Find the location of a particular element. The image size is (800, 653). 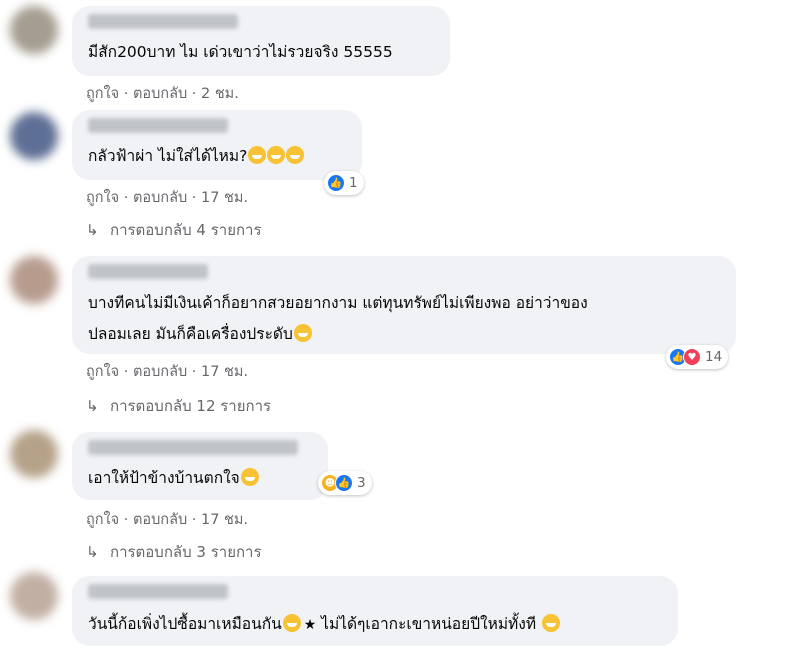

view-replies-label: การตอบกลับ 3 รายการ is located at coordinates (186, 552).